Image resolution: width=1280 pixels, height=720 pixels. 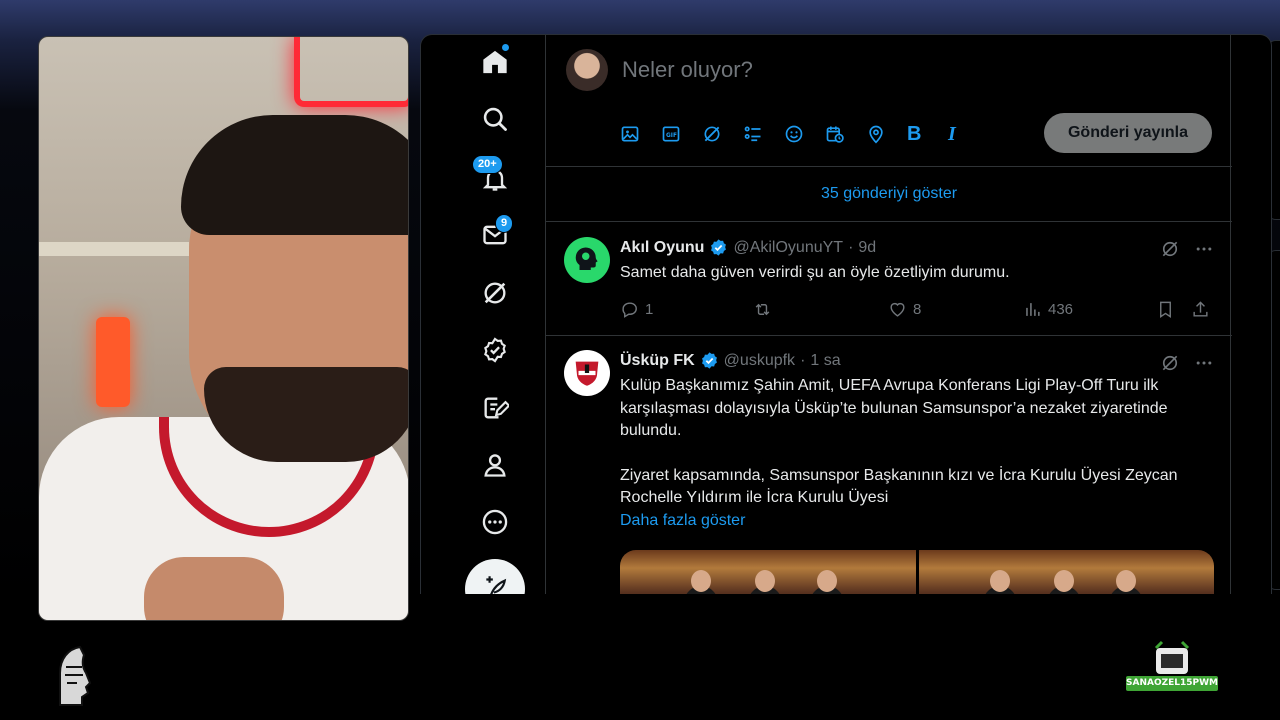 I want to click on webcam-hand, so click(x=214, y=588).